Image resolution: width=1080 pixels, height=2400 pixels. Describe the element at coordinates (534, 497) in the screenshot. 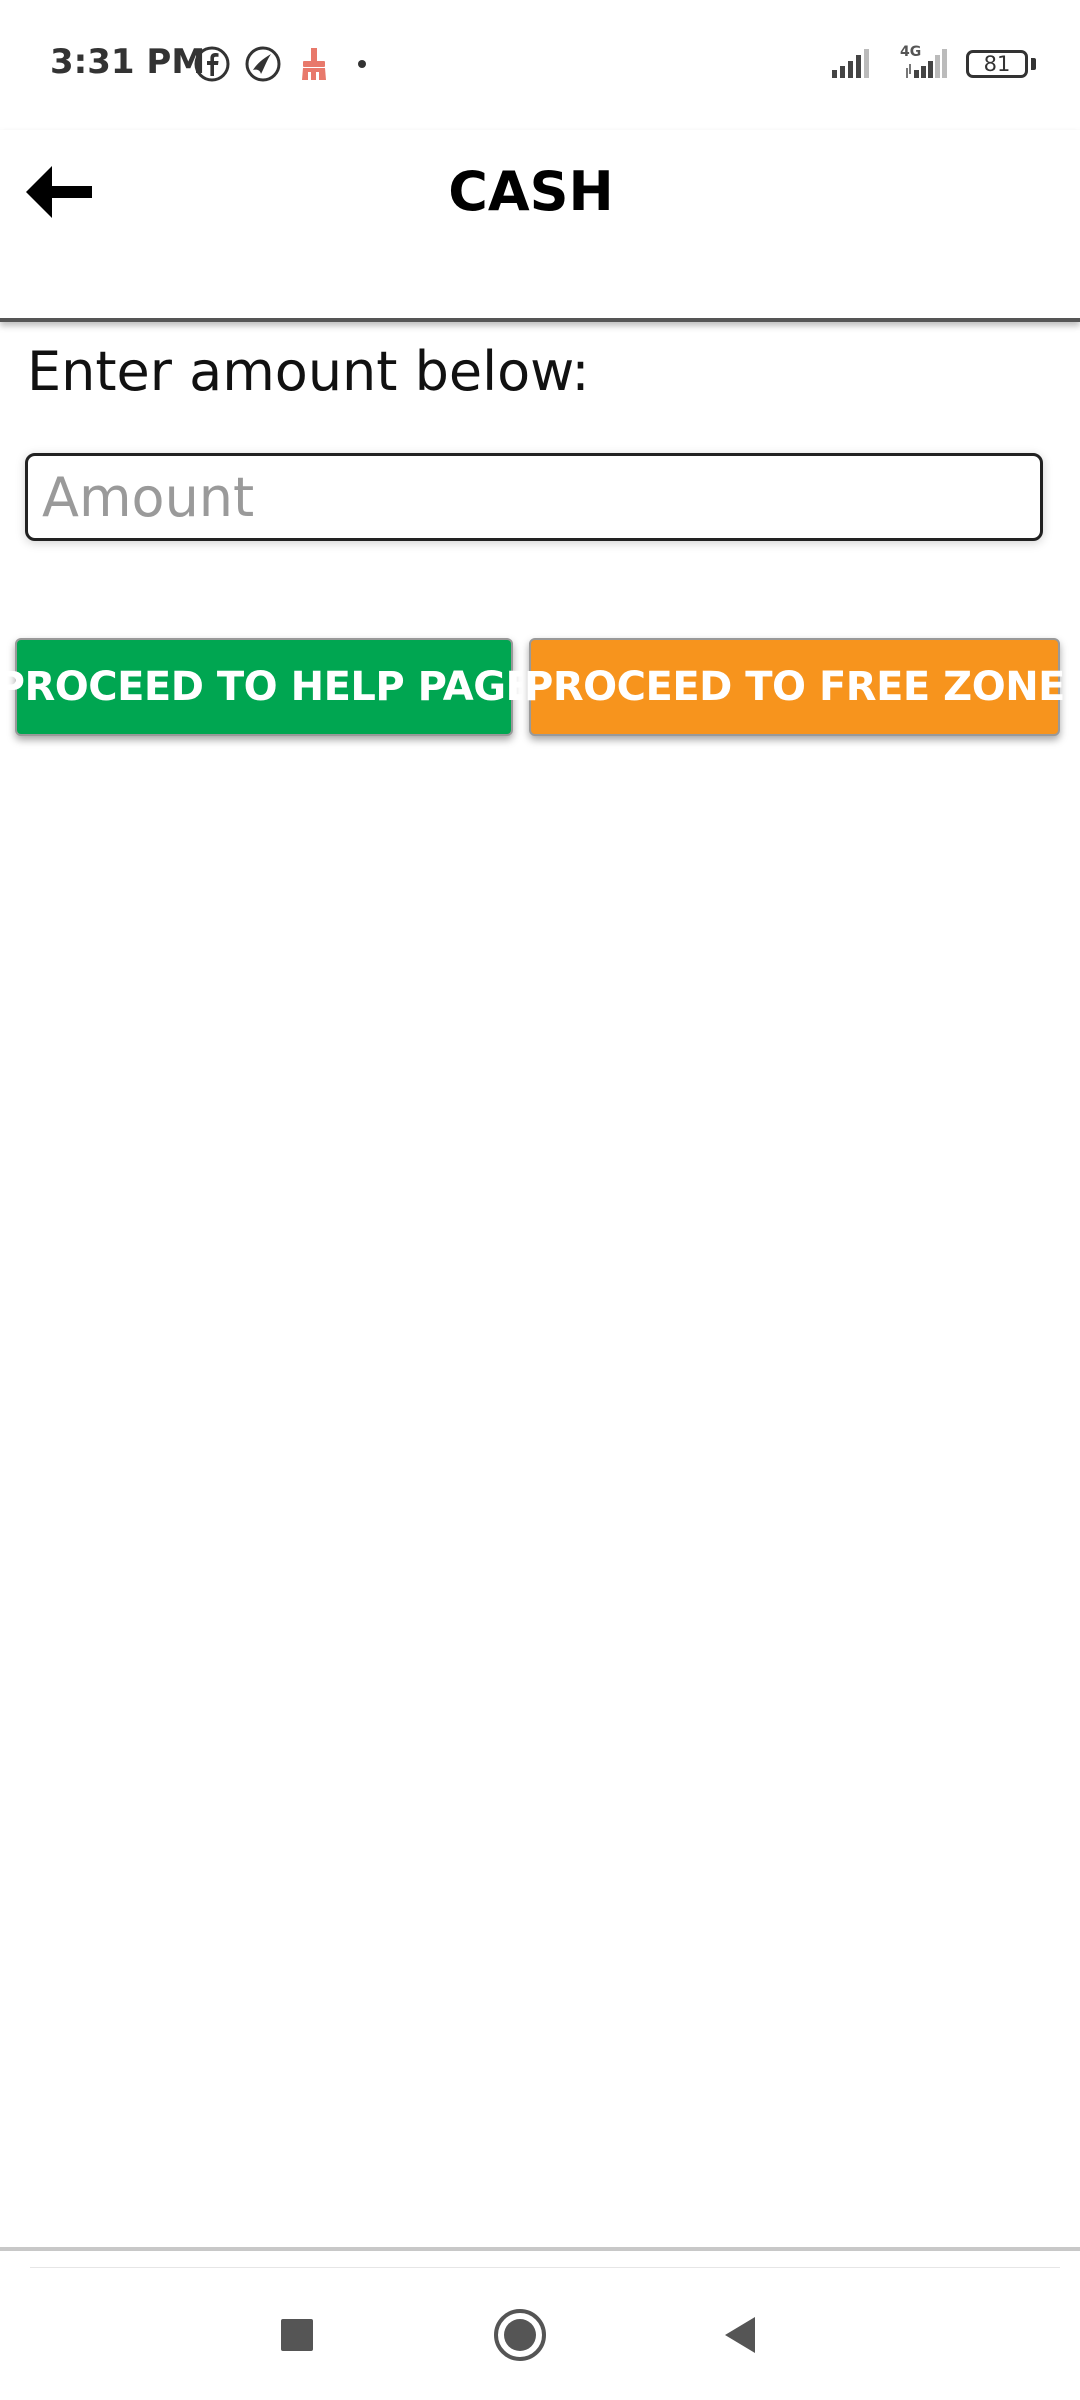

I see `amount-input` at that location.